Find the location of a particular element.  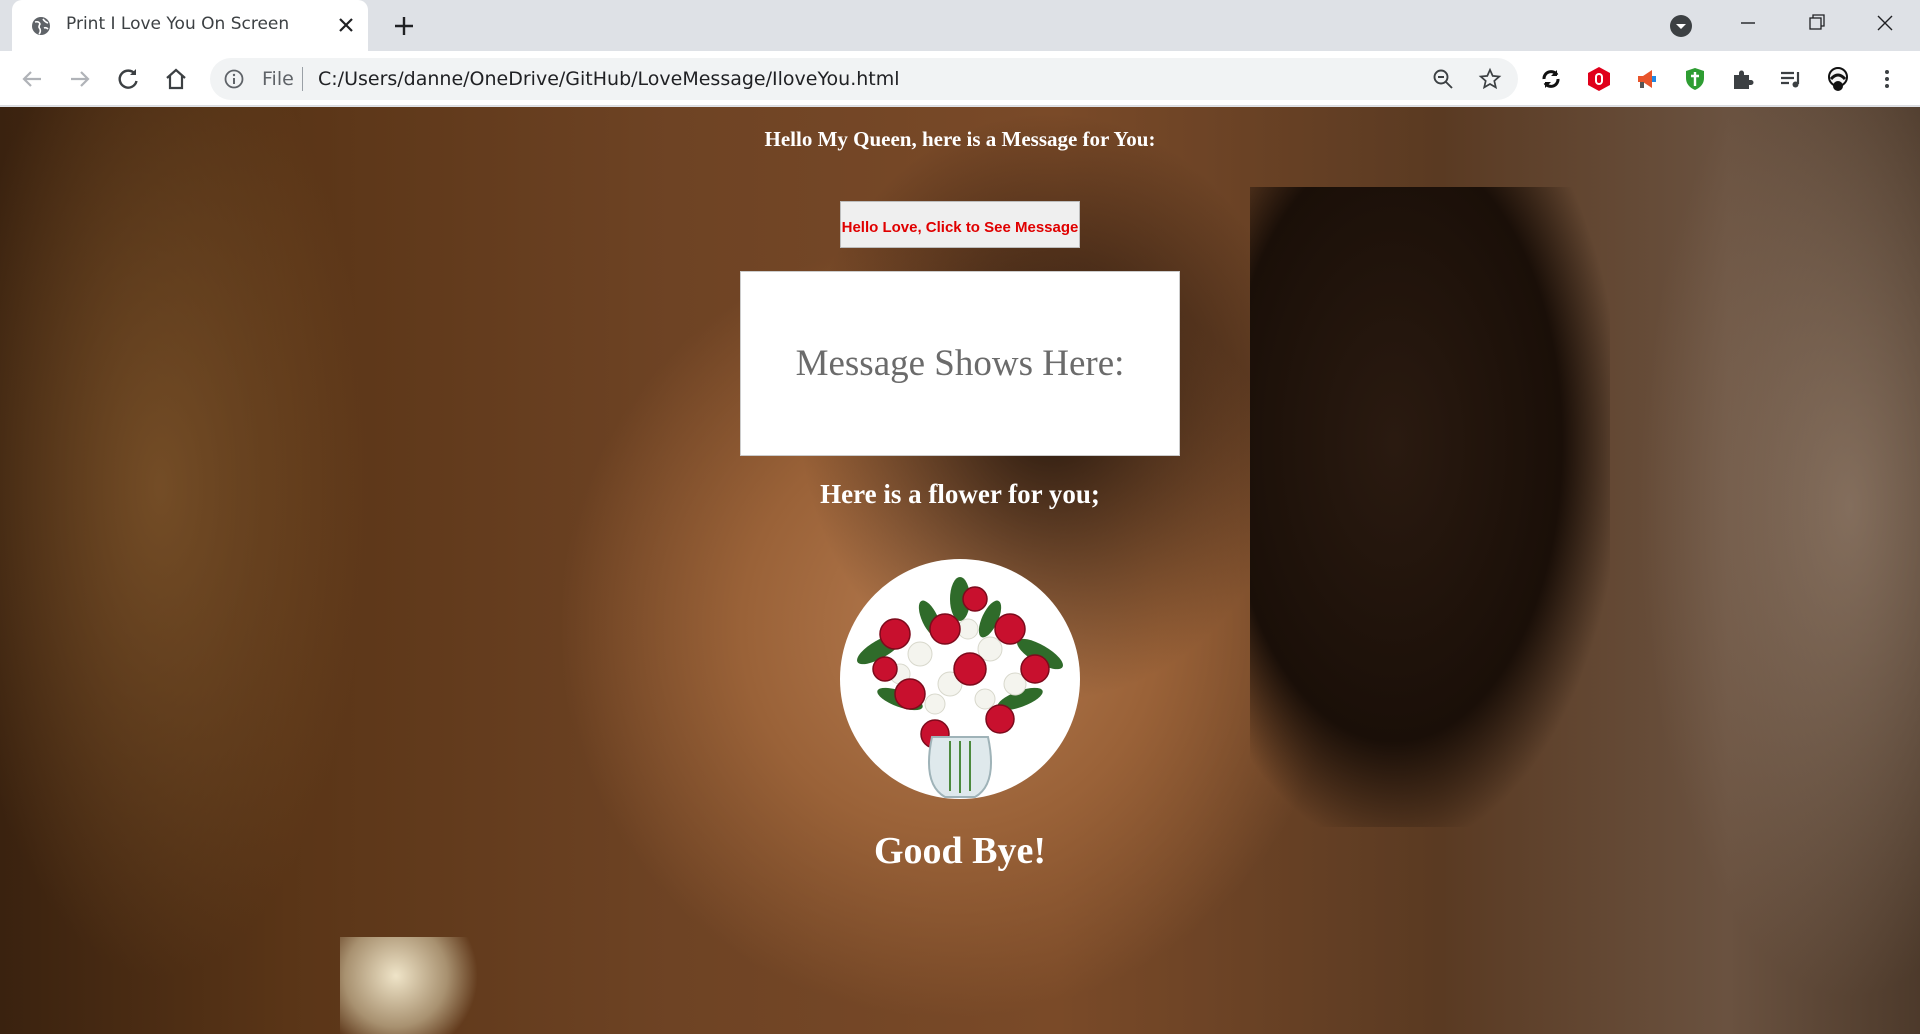

kebab-menu-icon is located at coordinates (1887, 79).